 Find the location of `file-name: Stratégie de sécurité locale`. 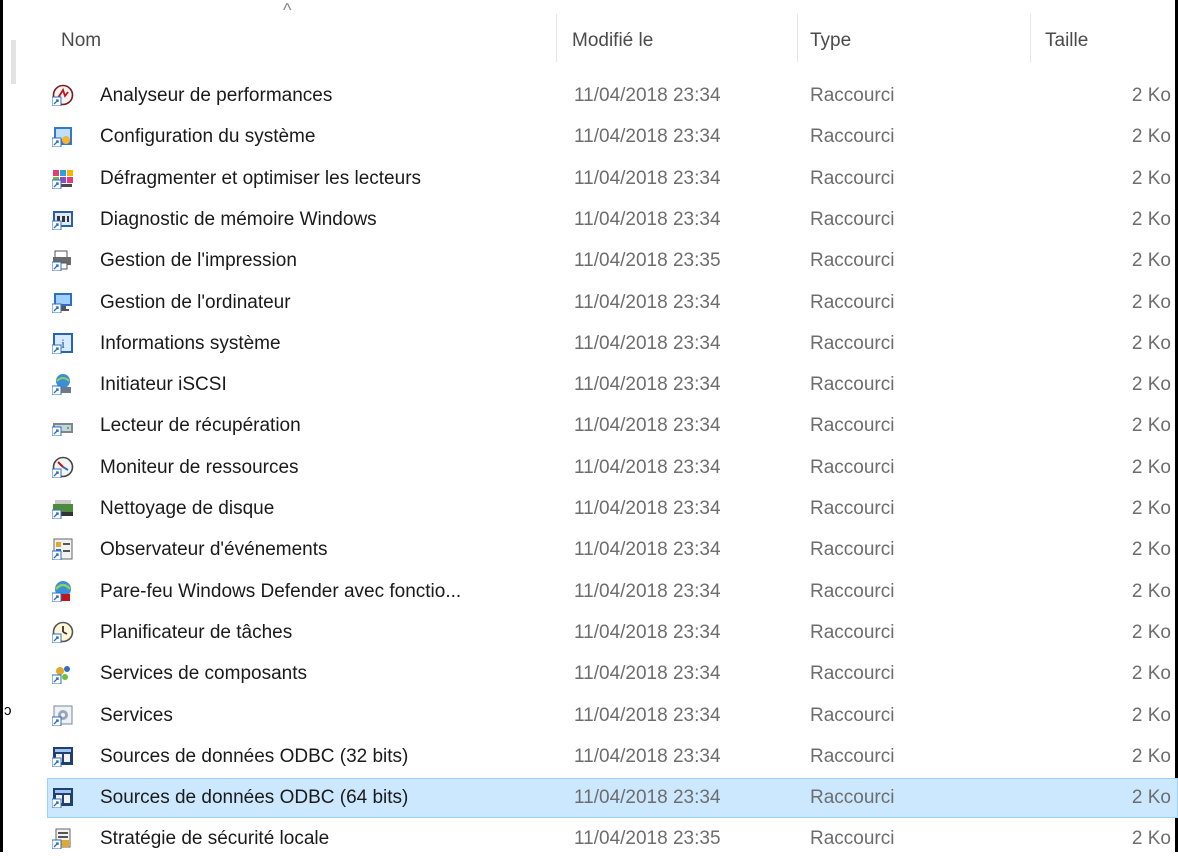

file-name: Stratégie de sécurité locale is located at coordinates (215, 839).